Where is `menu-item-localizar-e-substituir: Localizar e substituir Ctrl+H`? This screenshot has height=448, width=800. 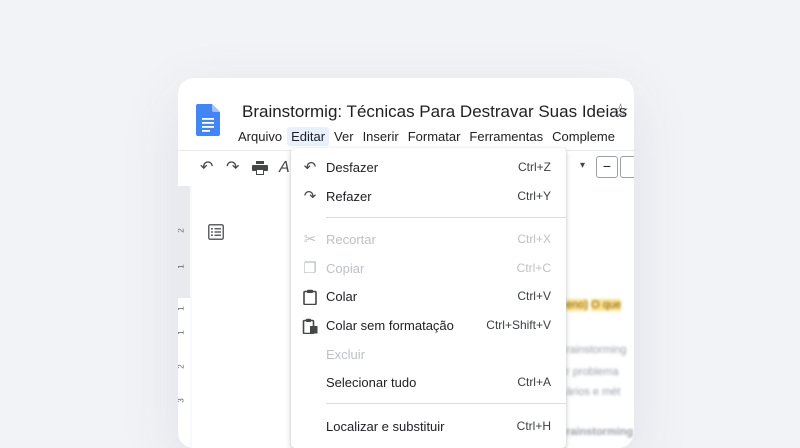 menu-item-localizar-e-substituir: Localizar e substituir Ctrl+H is located at coordinates (428, 427).